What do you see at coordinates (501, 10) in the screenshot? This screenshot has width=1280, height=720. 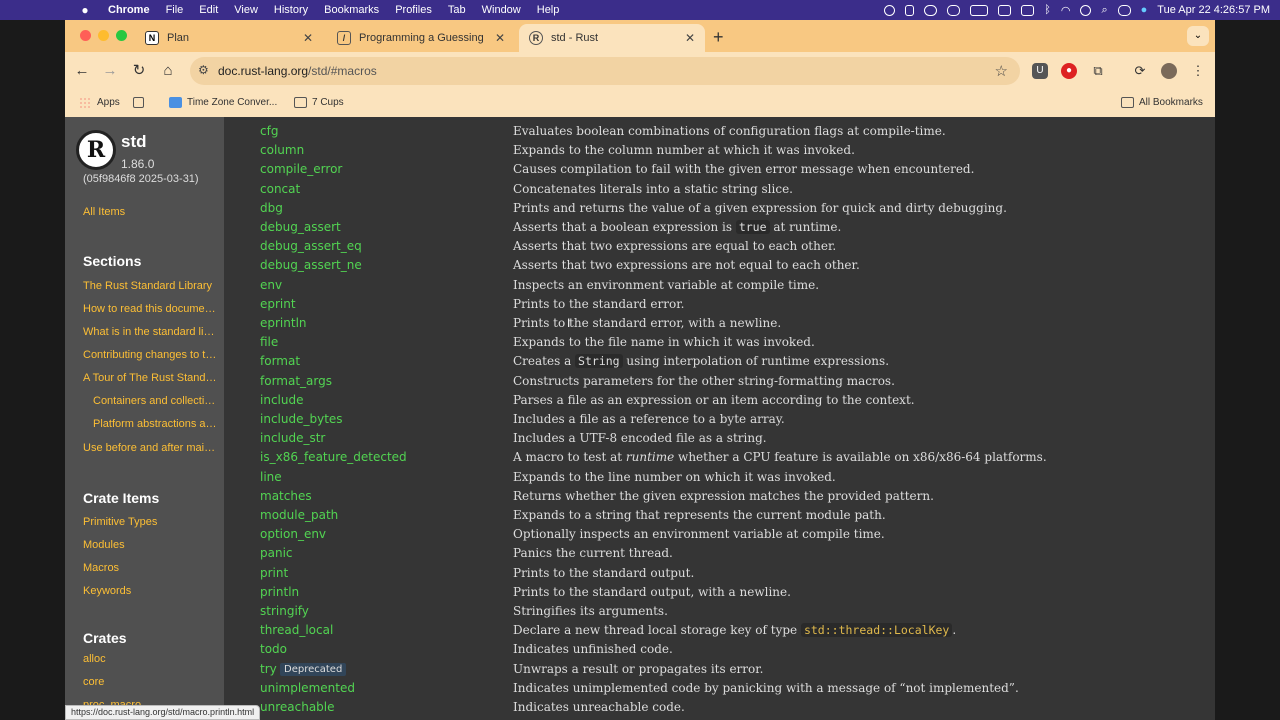 I see `menu-window: Window` at bounding box center [501, 10].